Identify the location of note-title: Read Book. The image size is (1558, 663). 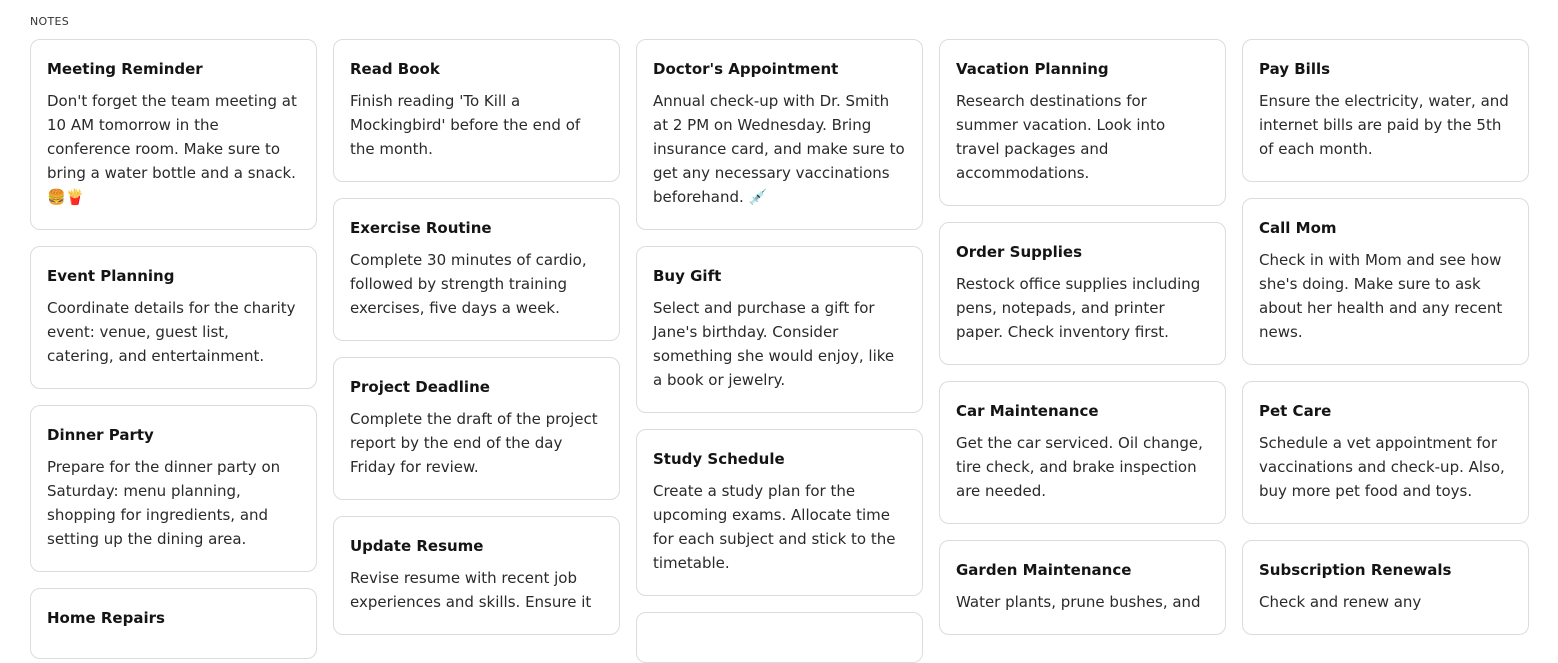
(395, 69).